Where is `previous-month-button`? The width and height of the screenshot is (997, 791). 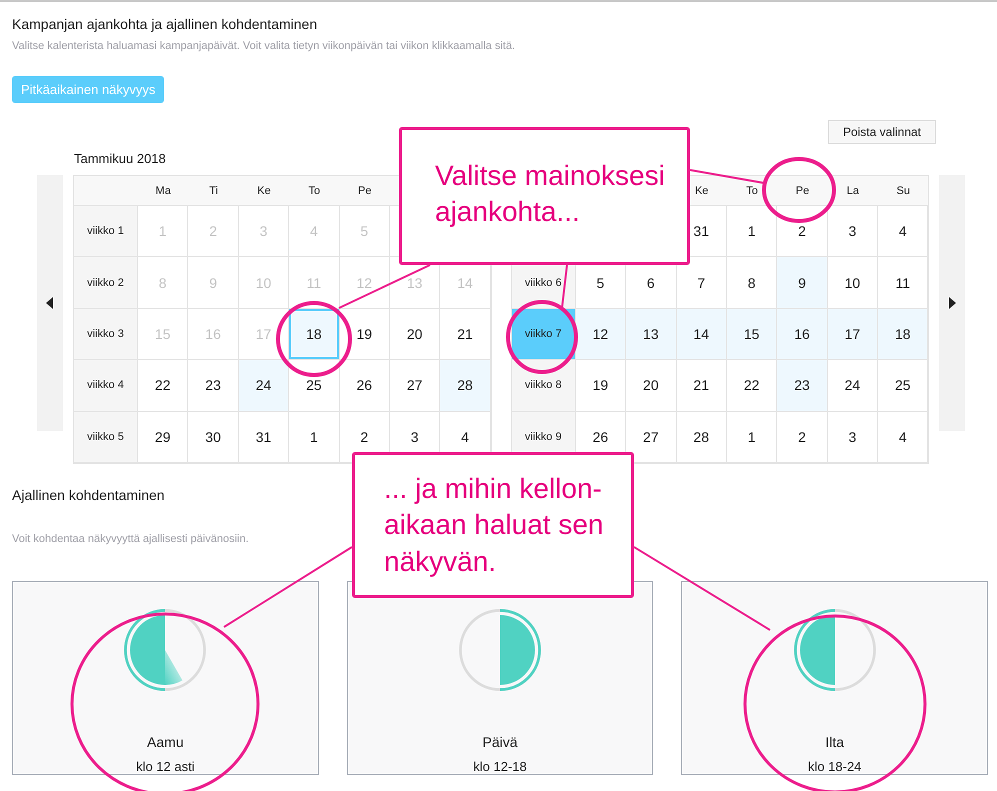 previous-month-button is located at coordinates (50, 303).